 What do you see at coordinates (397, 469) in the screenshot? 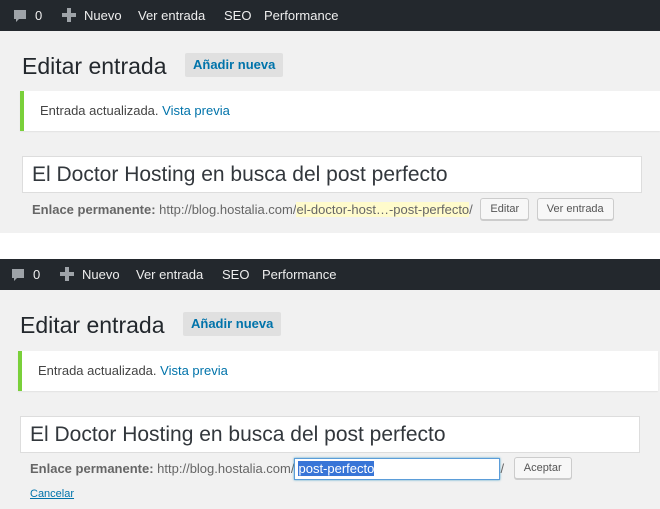
I see `permalink-slug-input: post-perfecto` at bounding box center [397, 469].